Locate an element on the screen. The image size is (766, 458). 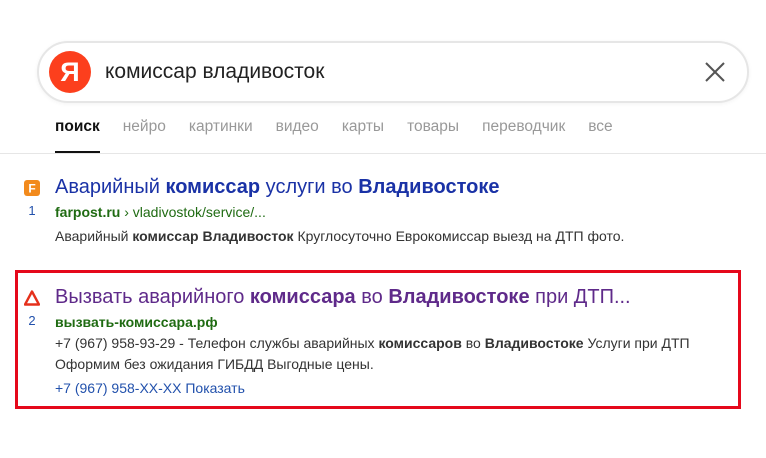
svg-text: F is located at coordinates (31, 189).